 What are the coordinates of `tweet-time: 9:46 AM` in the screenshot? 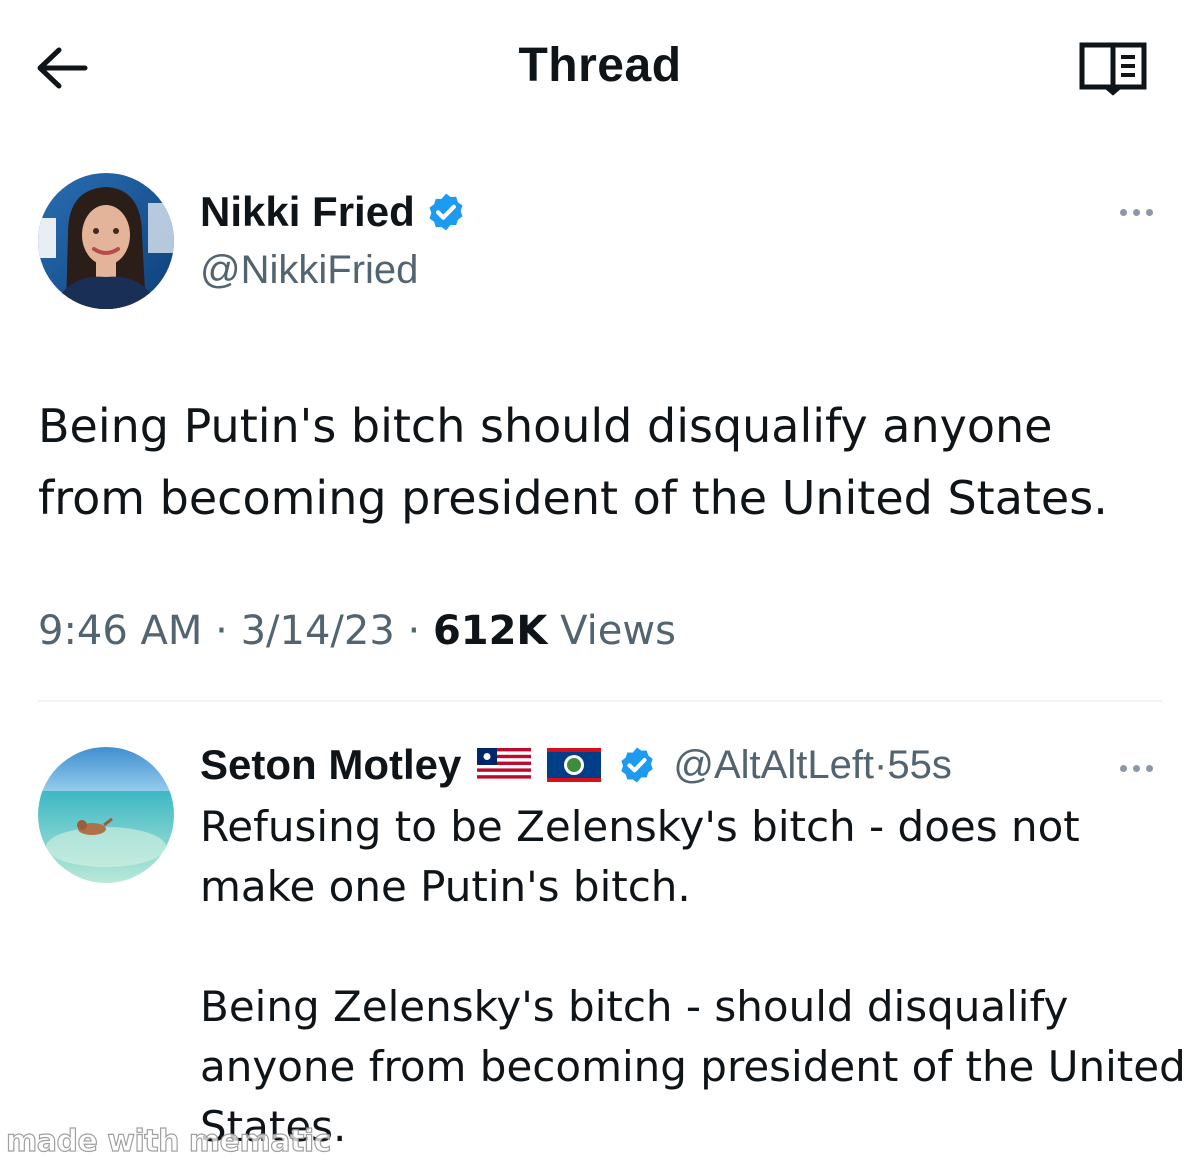 It's located at (120, 631).